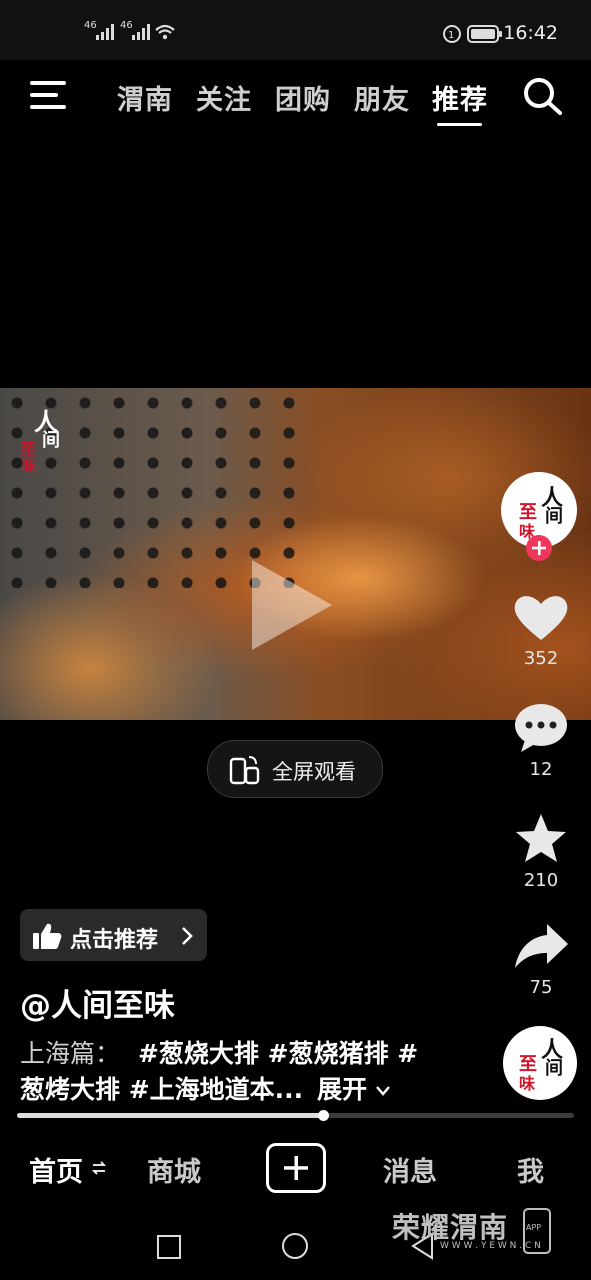 The image size is (591, 1280). Describe the element at coordinates (174, 1169) in the screenshot. I see `nav-mall: 商城` at that location.